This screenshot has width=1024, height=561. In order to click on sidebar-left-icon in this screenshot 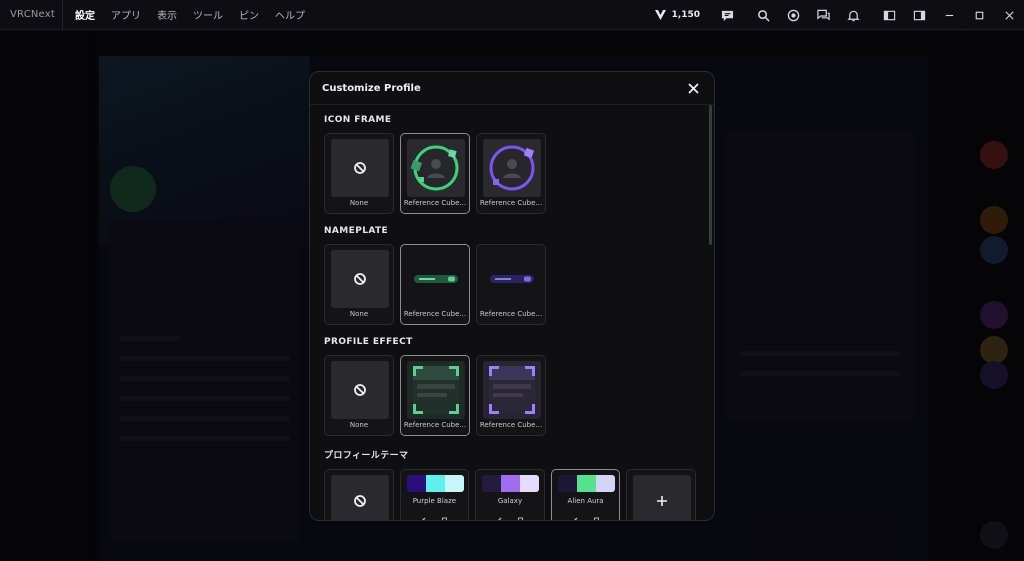, I will do `click(889, 15)`.